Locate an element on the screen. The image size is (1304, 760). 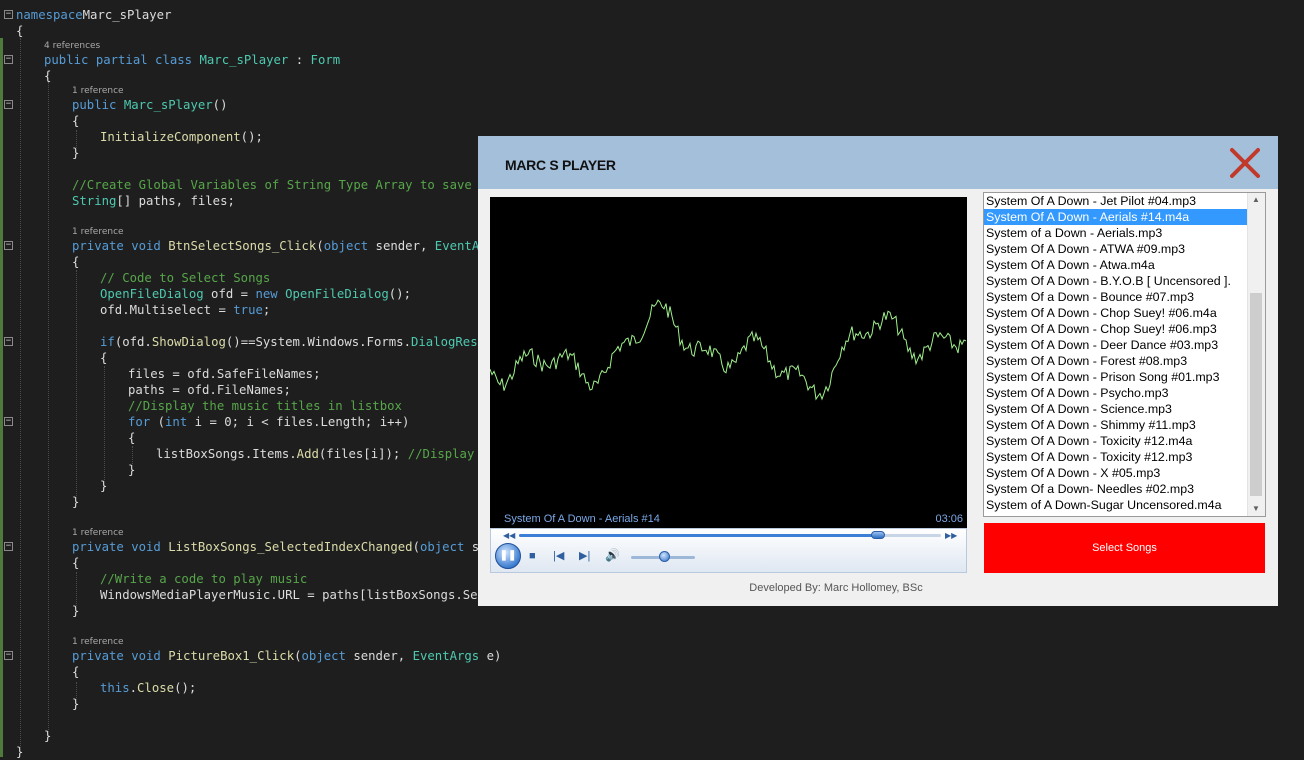
code-line: files = ofd.SafeFileNames; is located at coordinates (224, 374).